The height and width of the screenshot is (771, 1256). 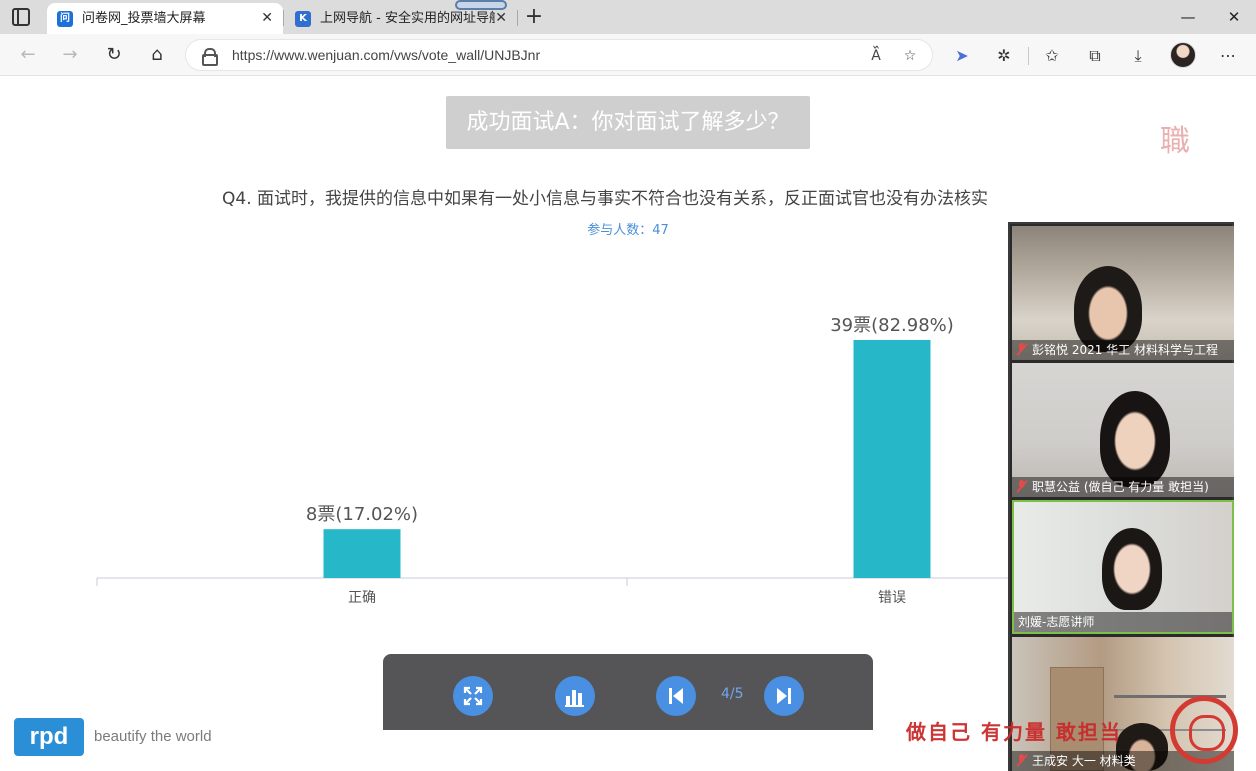 I want to click on profile-avatar, so click(x=1183, y=55).